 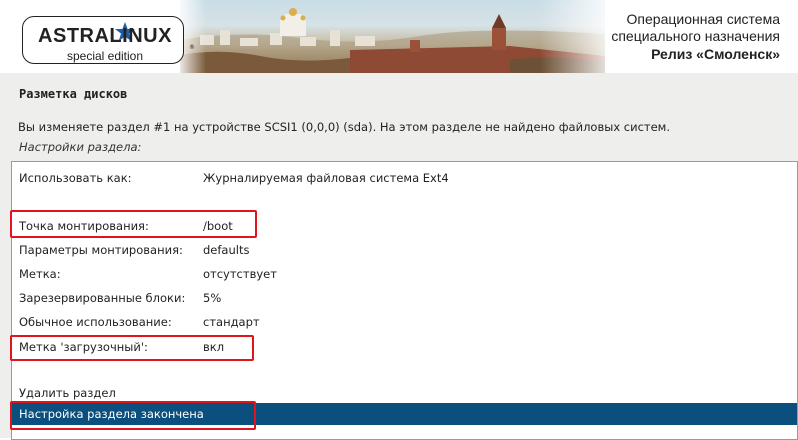 I want to click on setting-value: стандарт, so click(x=231, y=322).